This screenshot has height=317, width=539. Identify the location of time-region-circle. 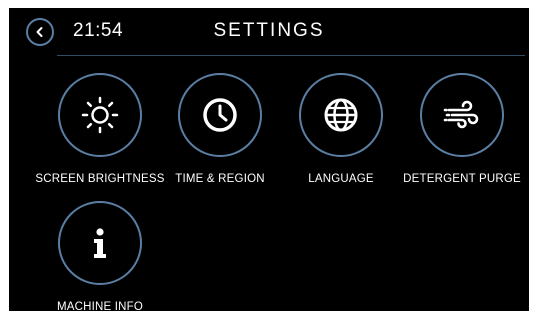
(220, 115).